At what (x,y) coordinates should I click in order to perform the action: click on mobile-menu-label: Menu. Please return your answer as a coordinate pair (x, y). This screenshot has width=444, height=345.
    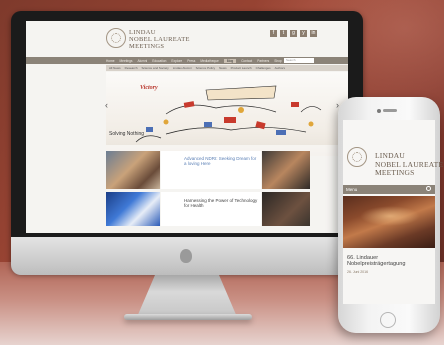
    Looking at the image, I should click on (351, 189).